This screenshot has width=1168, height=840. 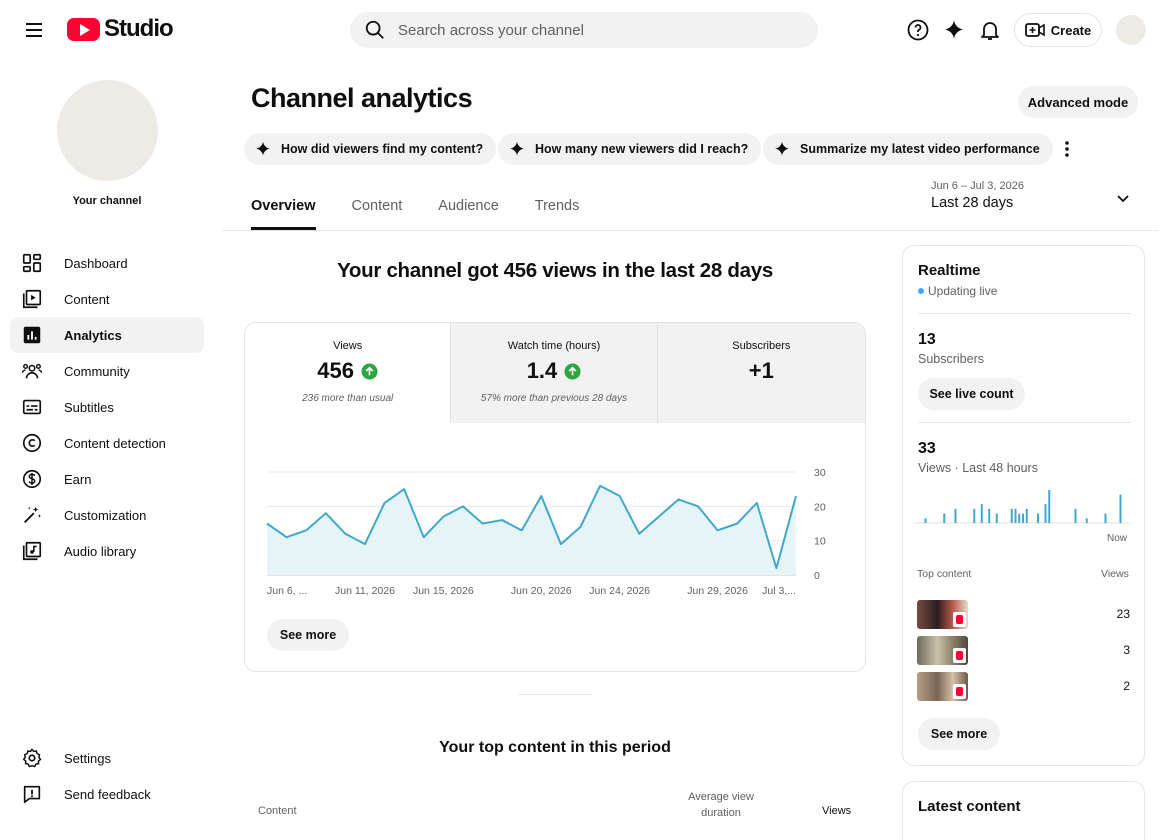 I want to click on column-header-views: Views, so click(x=836, y=811).